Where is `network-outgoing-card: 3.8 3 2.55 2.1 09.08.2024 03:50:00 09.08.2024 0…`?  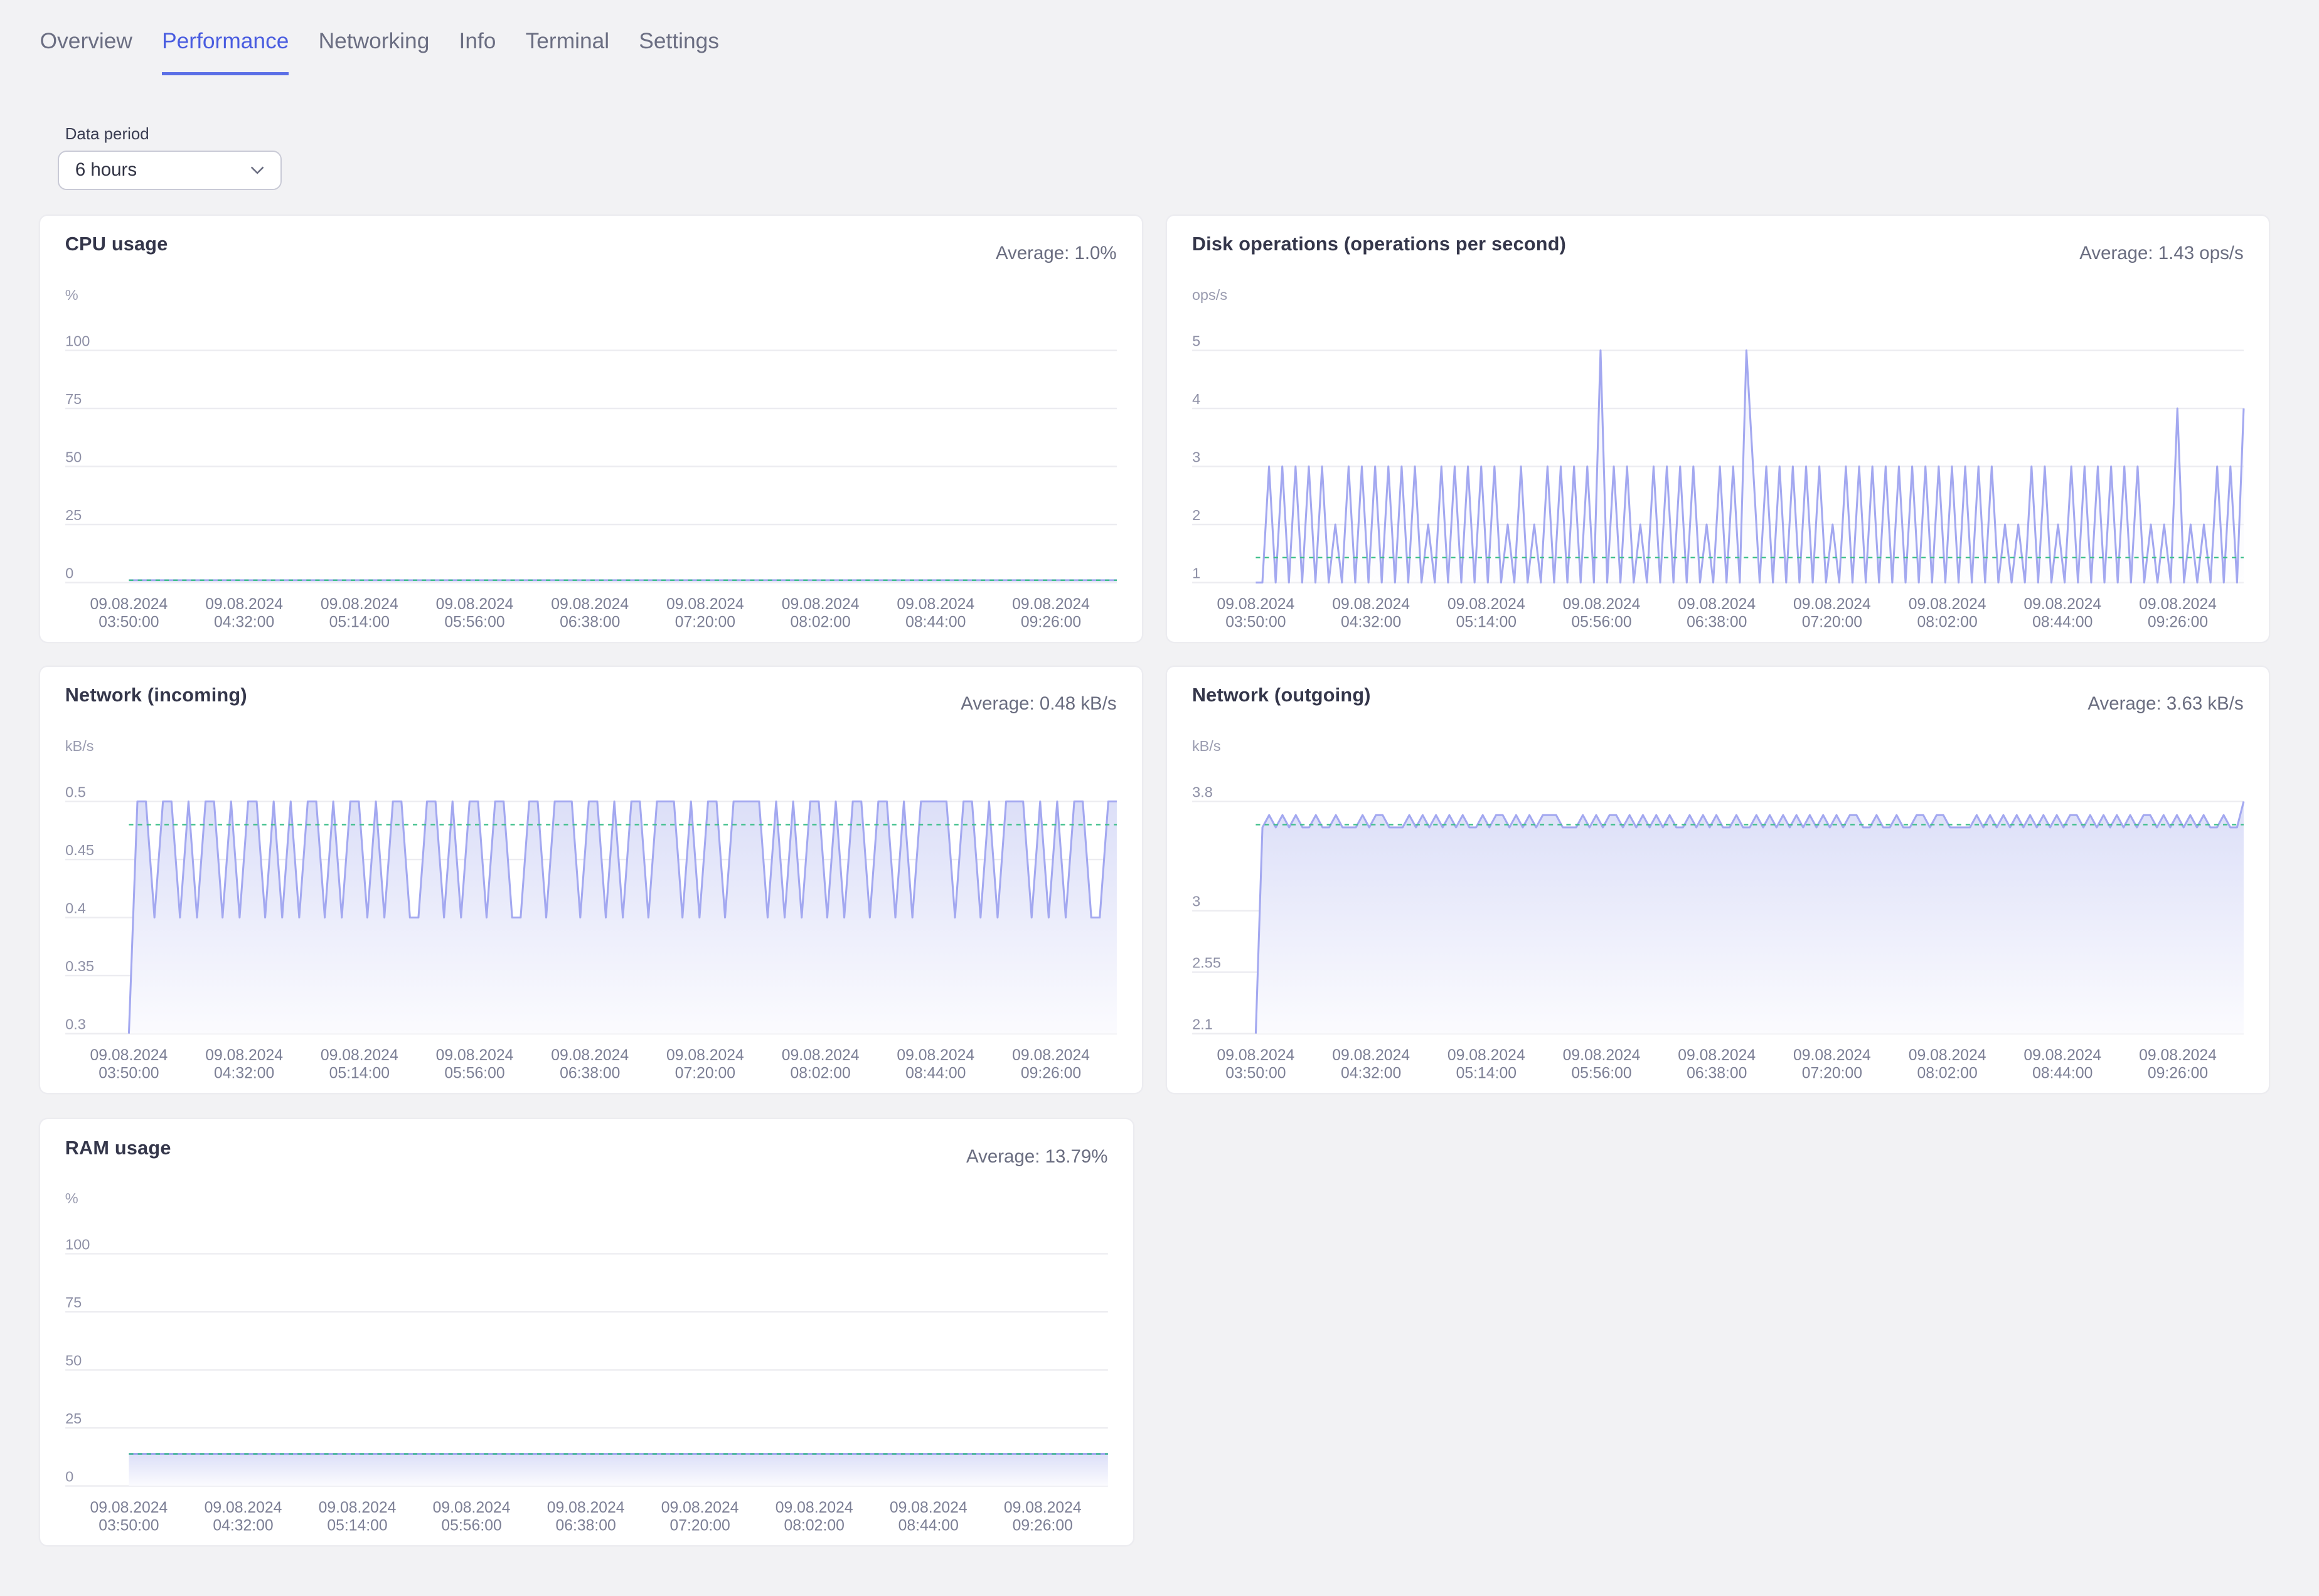
network-outgoing-card: 3.8 3 2.55 2.1 09.08.2024 03:50:00 09.08.2024 0… is located at coordinates (1717, 880).